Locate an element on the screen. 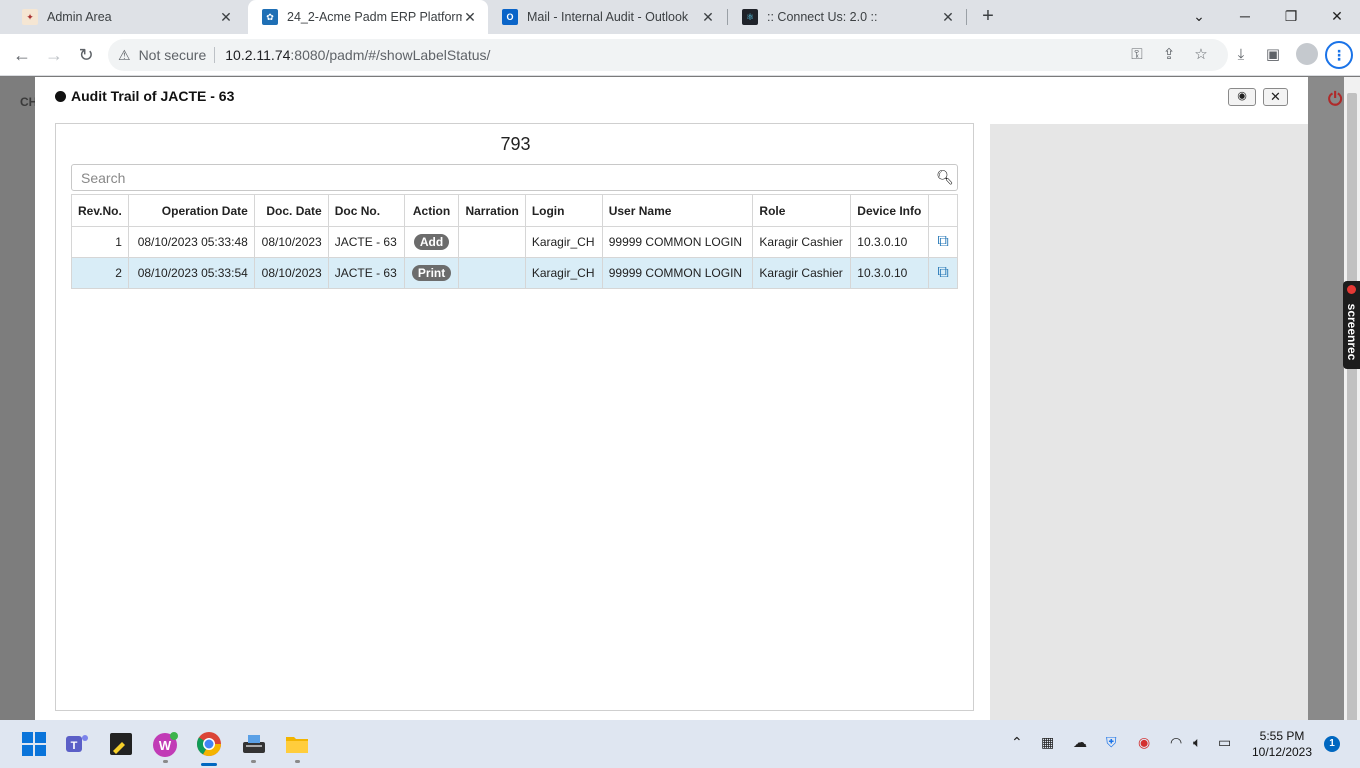 The width and height of the screenshot is (1360, 768). taskbar-clock: 5:55 PM 10/12/2023 is located at coordinates (1282, 744).